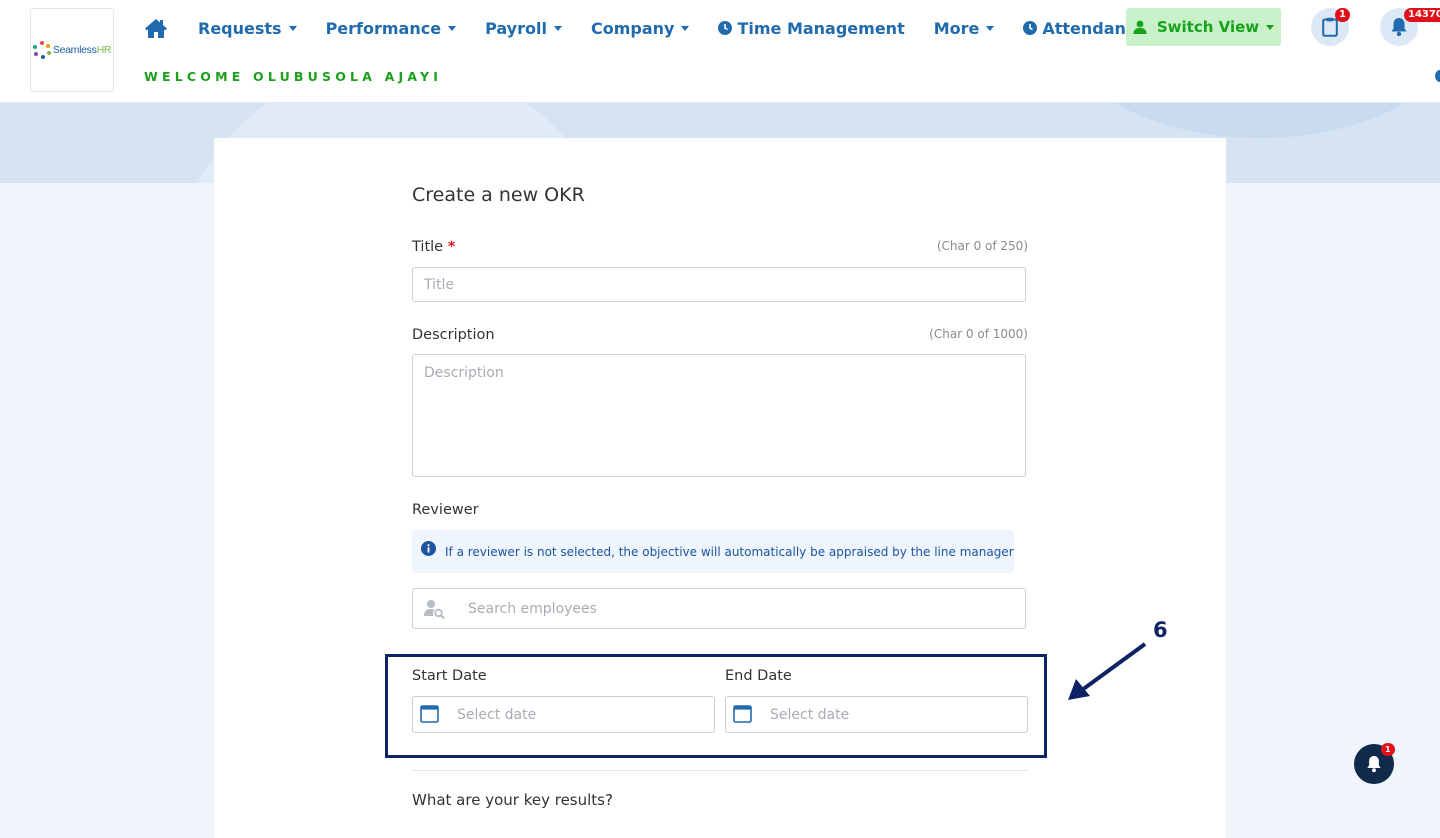 Image resolution: width=1440 pixels, height=838 pixels. What do you see at coordinates (1422, 15) in the screenshot?
I see `notifications-badge: 14370` at bounding box center [1422, 15].